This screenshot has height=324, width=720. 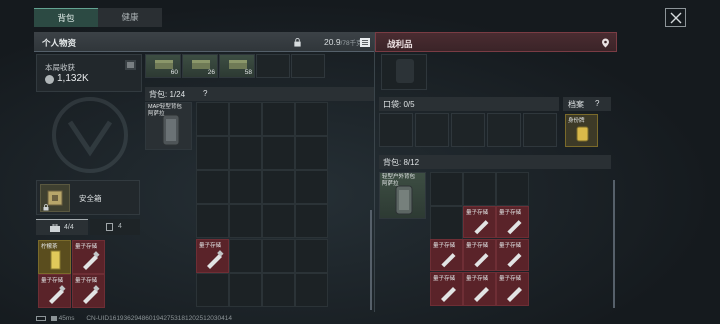 I want to click on uid-readout: CN-UID1619362948601942753181202512030414, so click(x=159, y=318).